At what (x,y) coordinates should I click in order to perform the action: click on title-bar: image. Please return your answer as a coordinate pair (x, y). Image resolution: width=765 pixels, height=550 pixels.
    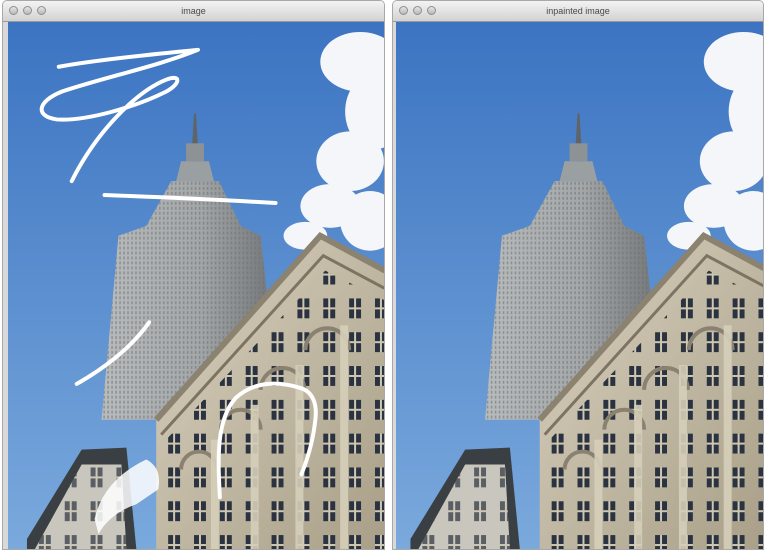
    Looking at the image, I should click on (193, 11).